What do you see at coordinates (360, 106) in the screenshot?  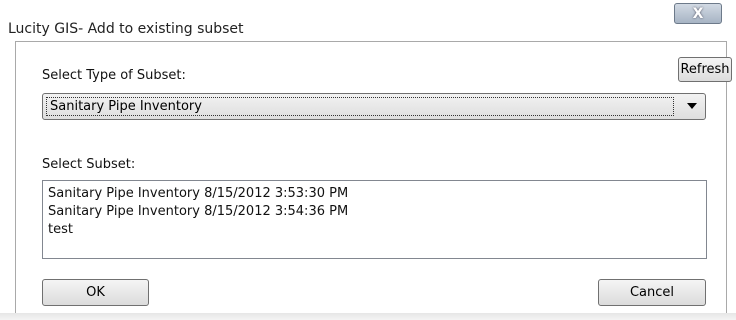 I see `subset-type-selected-value: Sanitary Pipe Inventory` at bounding box center [360, 106].